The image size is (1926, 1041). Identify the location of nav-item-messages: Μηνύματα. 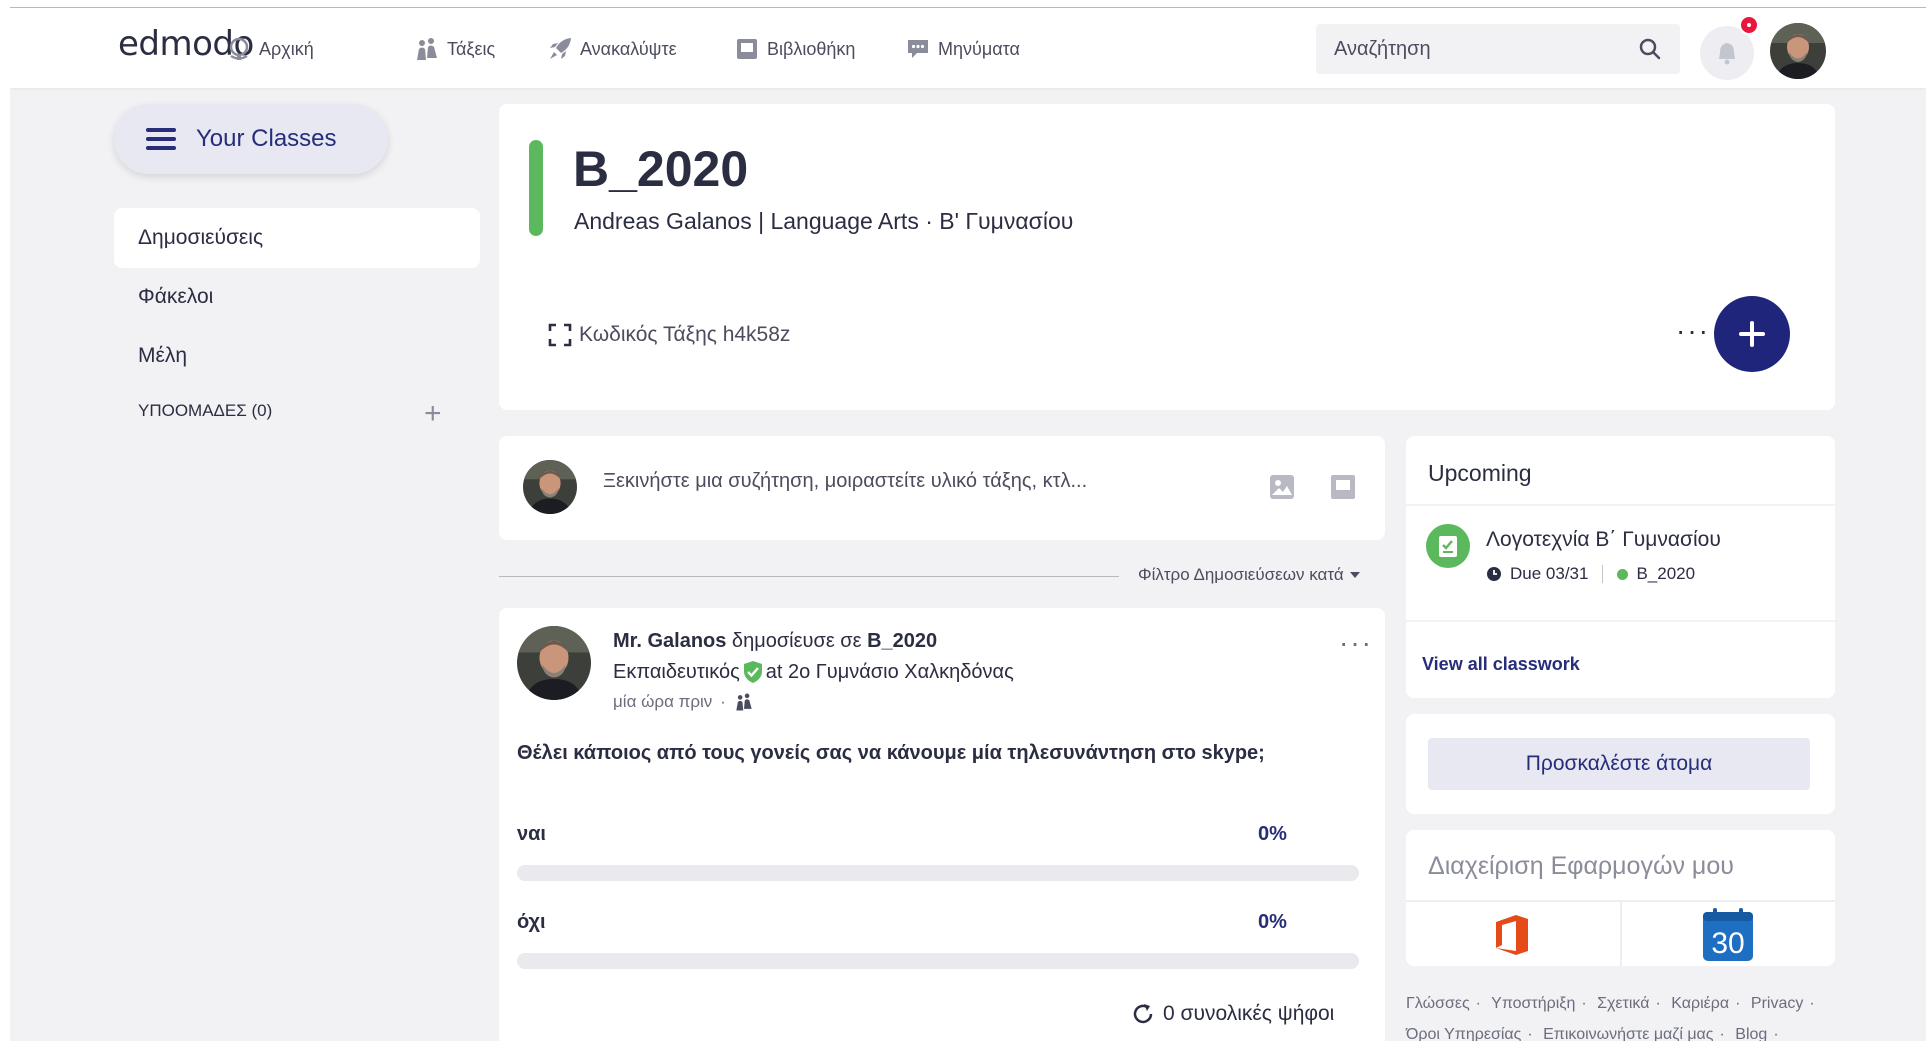
(962, 49).